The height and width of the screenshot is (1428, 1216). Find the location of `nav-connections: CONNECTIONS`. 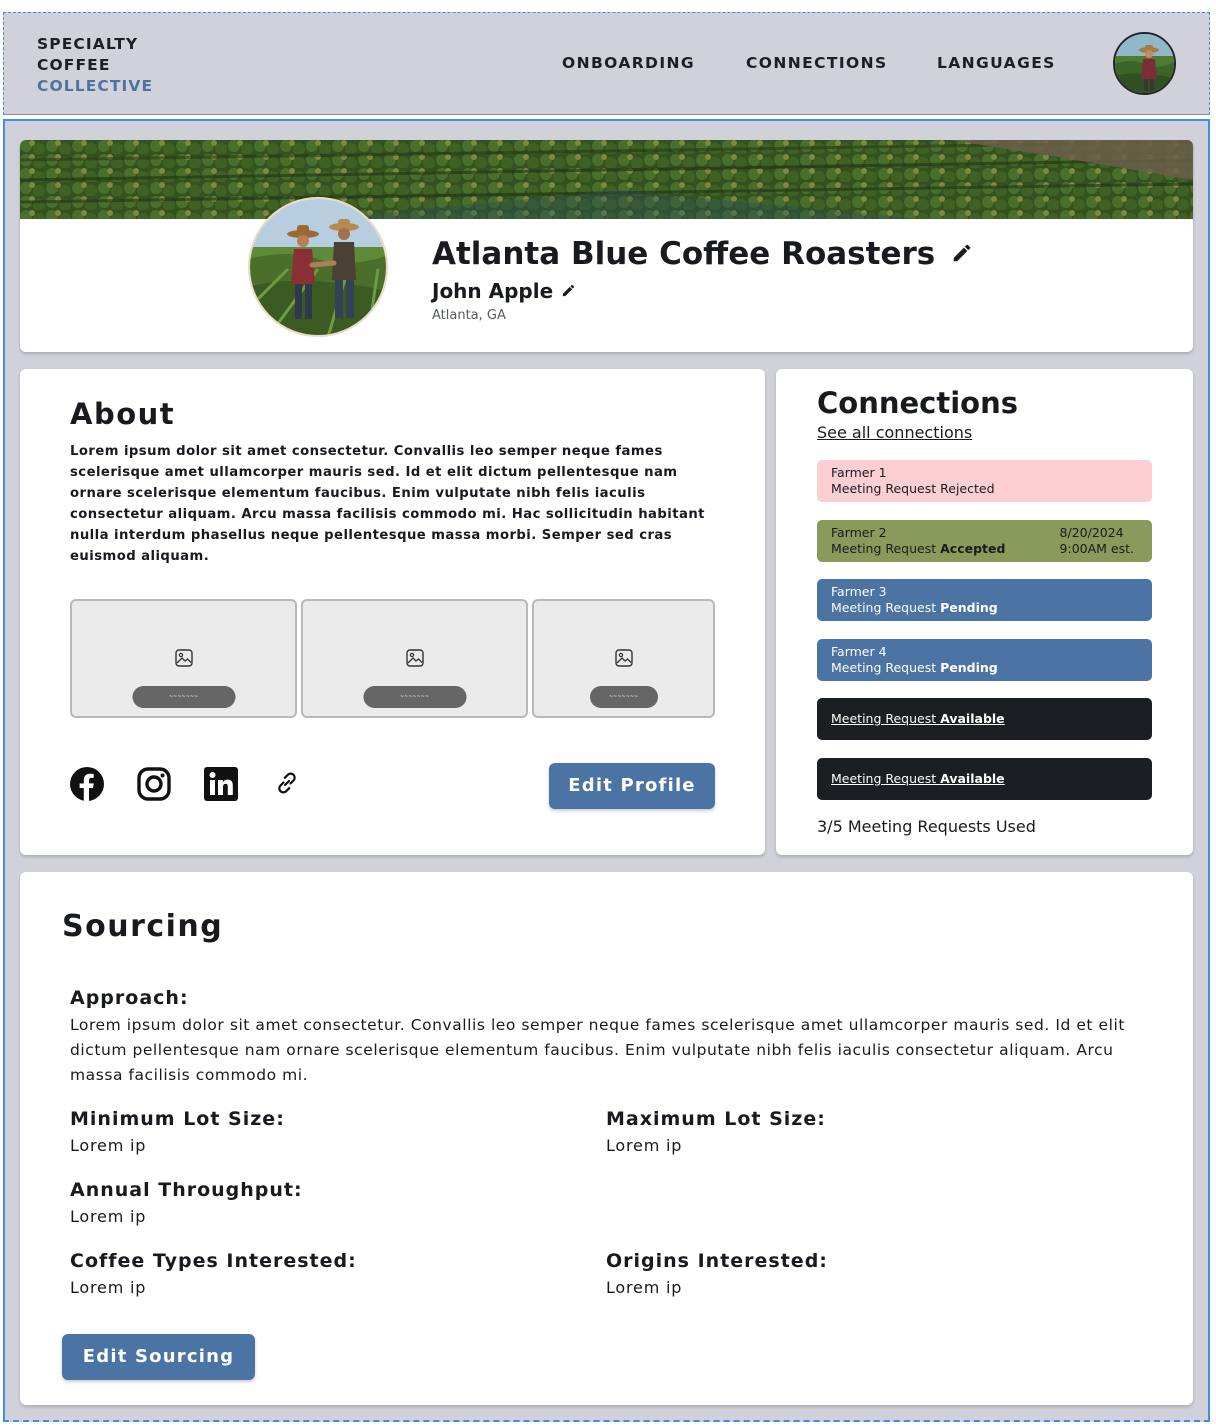

nav-connections: CONNECTIONS is located at coordinates (817, 63).